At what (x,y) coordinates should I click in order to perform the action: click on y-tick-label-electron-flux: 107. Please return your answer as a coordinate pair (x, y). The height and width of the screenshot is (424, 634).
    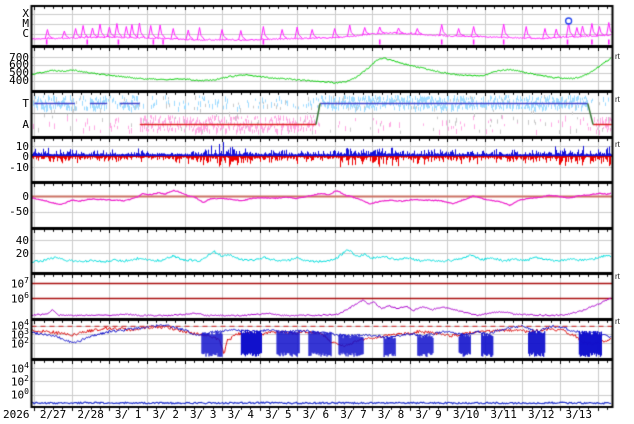
    Looking at the image, I should click on (19, 283).